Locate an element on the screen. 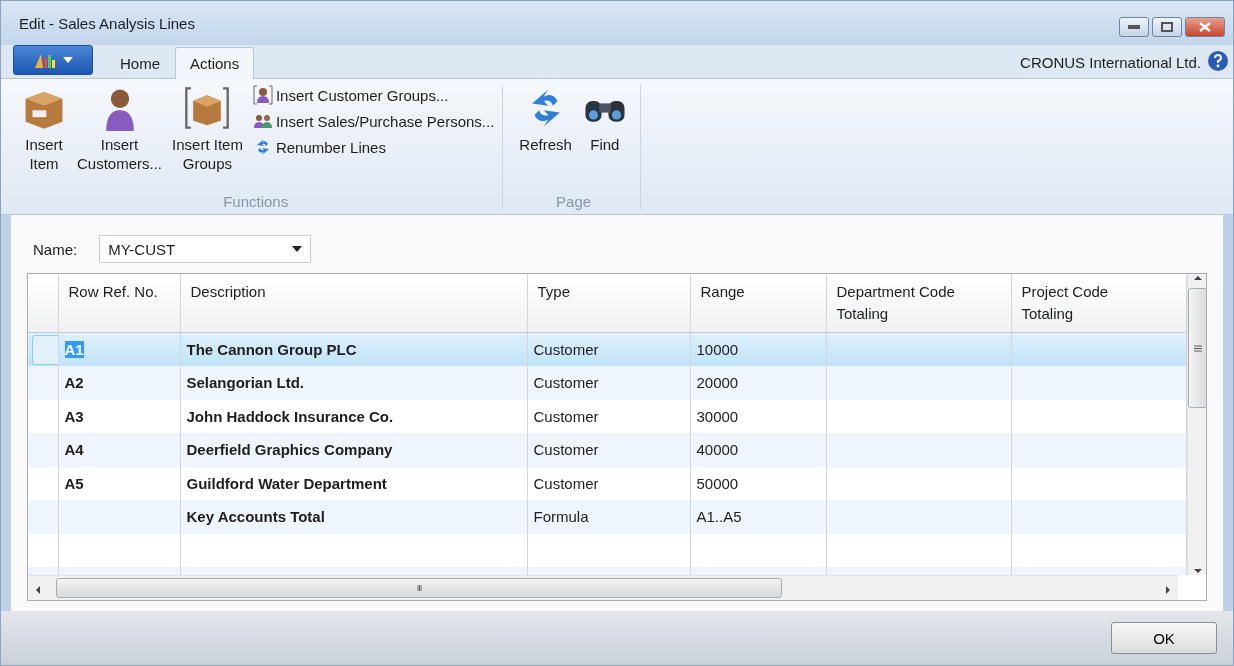  minimize-icon is located at coordinates (1134, 27).